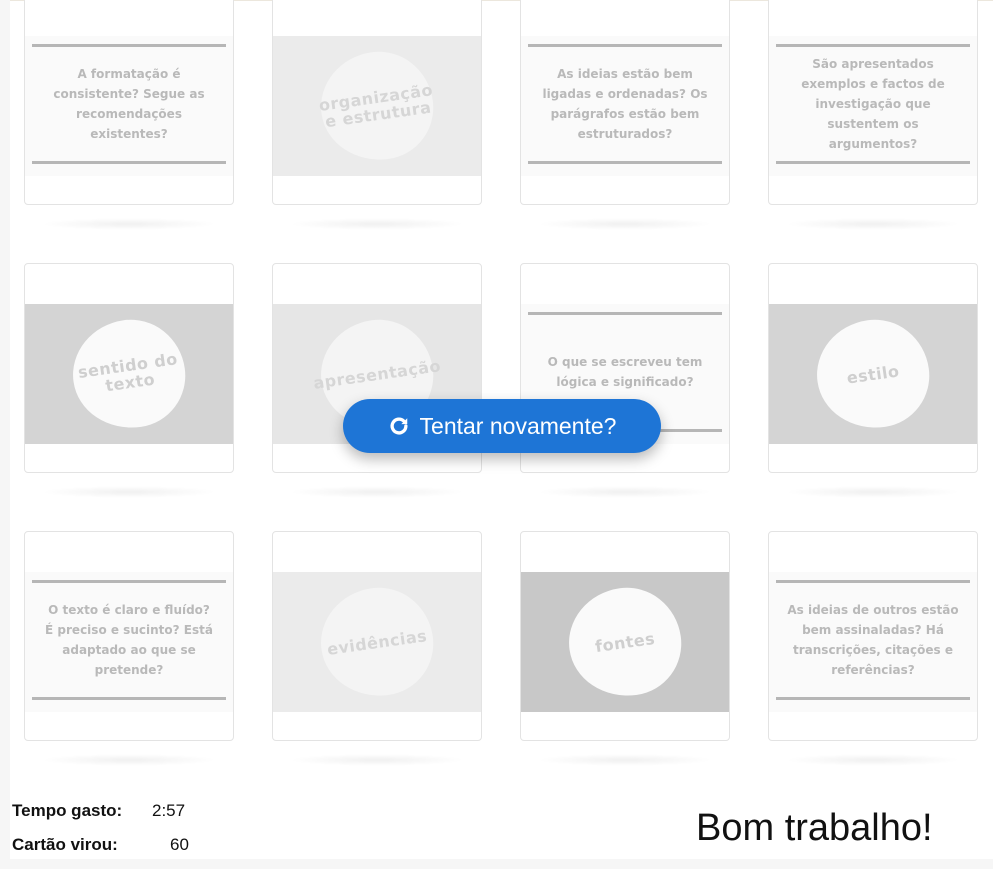 This screenshot has height=869, width=993. I want to click on card-8: estilo, so click(873, 380).